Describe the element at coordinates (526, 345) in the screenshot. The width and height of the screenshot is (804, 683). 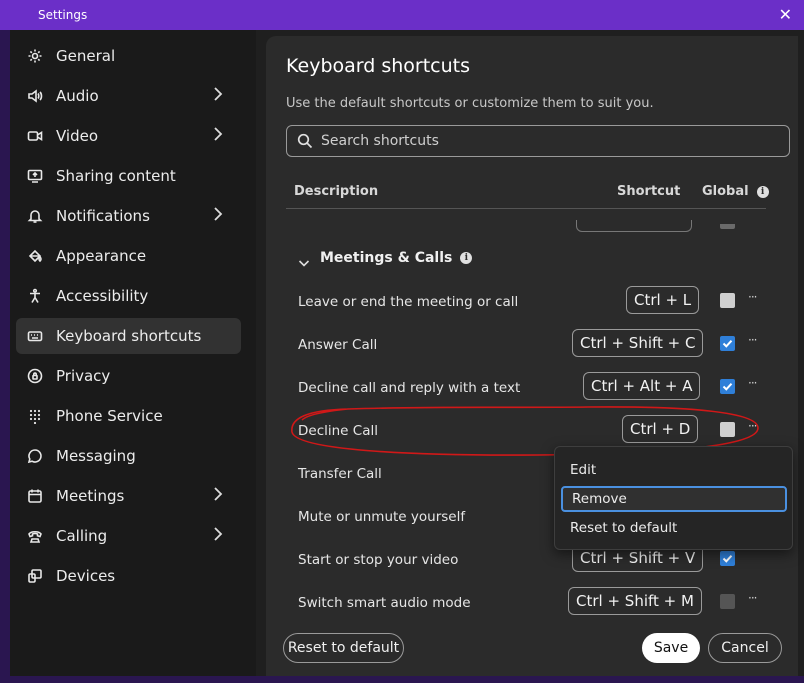
I see `shortcut-row-answer-call: Answer Call Ctrl + Shift + C ···` at that location.